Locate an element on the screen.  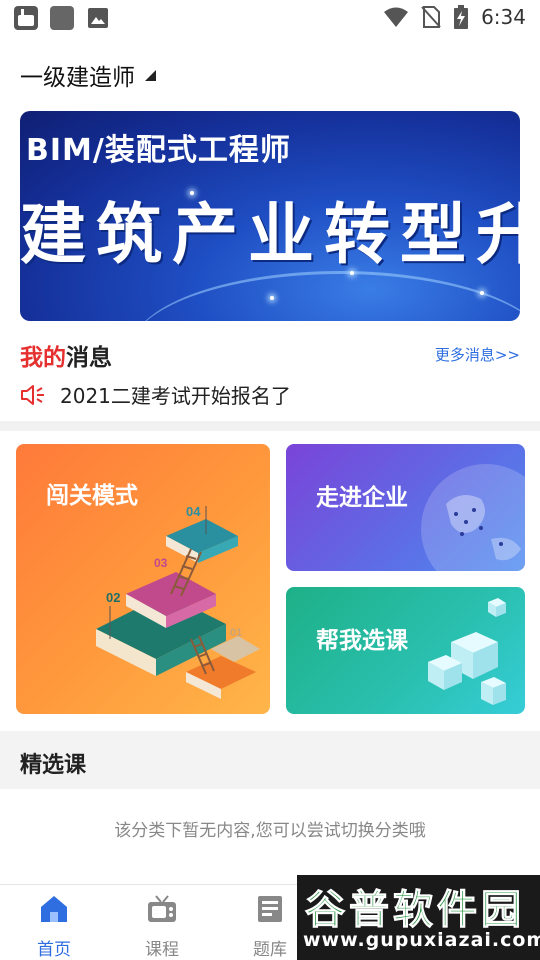
square-notification-icon is located at coordinates (62, 18).